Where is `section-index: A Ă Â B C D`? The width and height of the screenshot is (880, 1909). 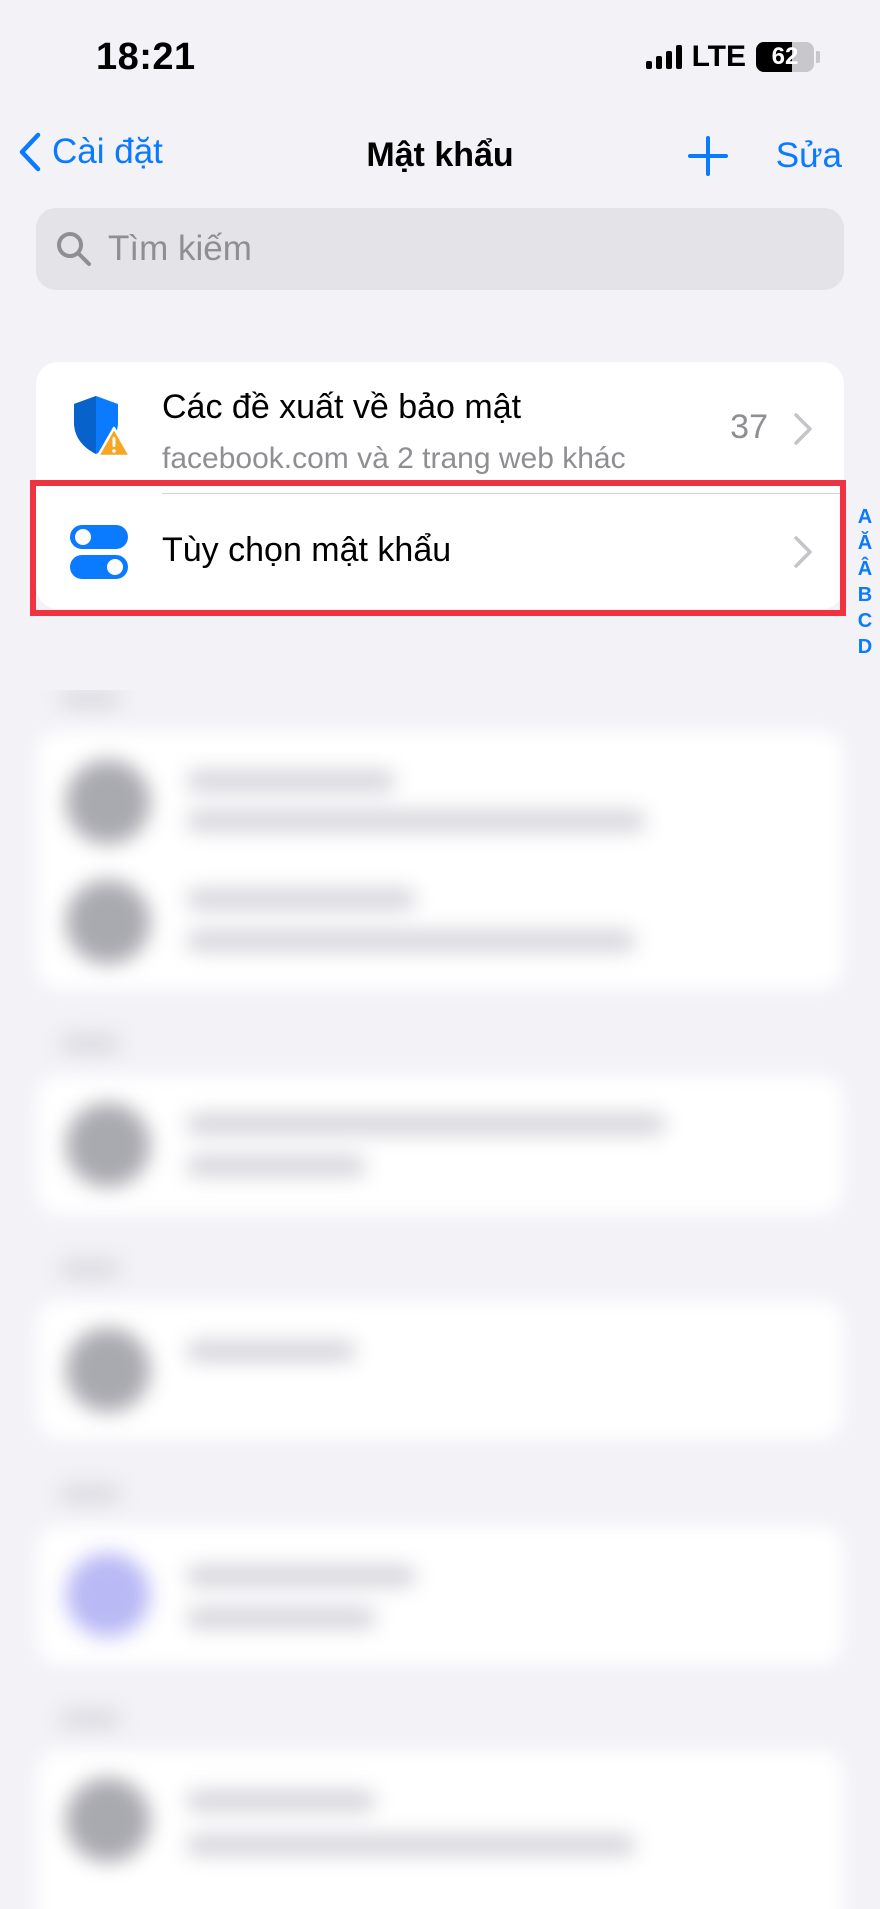
section-index: A Ă Â B C D is located at coordinates (865, 597).